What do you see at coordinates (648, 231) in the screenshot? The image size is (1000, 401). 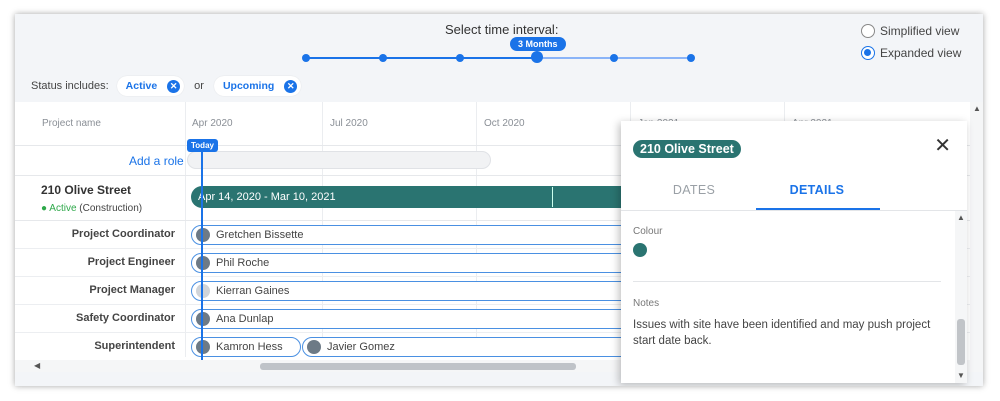 I see `colour-label: Colour` at bounding box center [648, 231].